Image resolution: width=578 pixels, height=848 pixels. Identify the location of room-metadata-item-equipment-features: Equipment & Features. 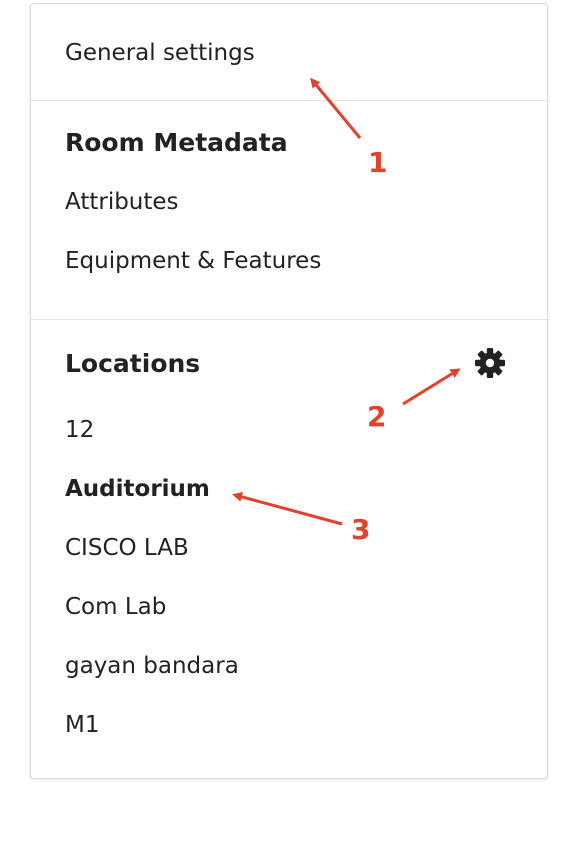
(193, 261).